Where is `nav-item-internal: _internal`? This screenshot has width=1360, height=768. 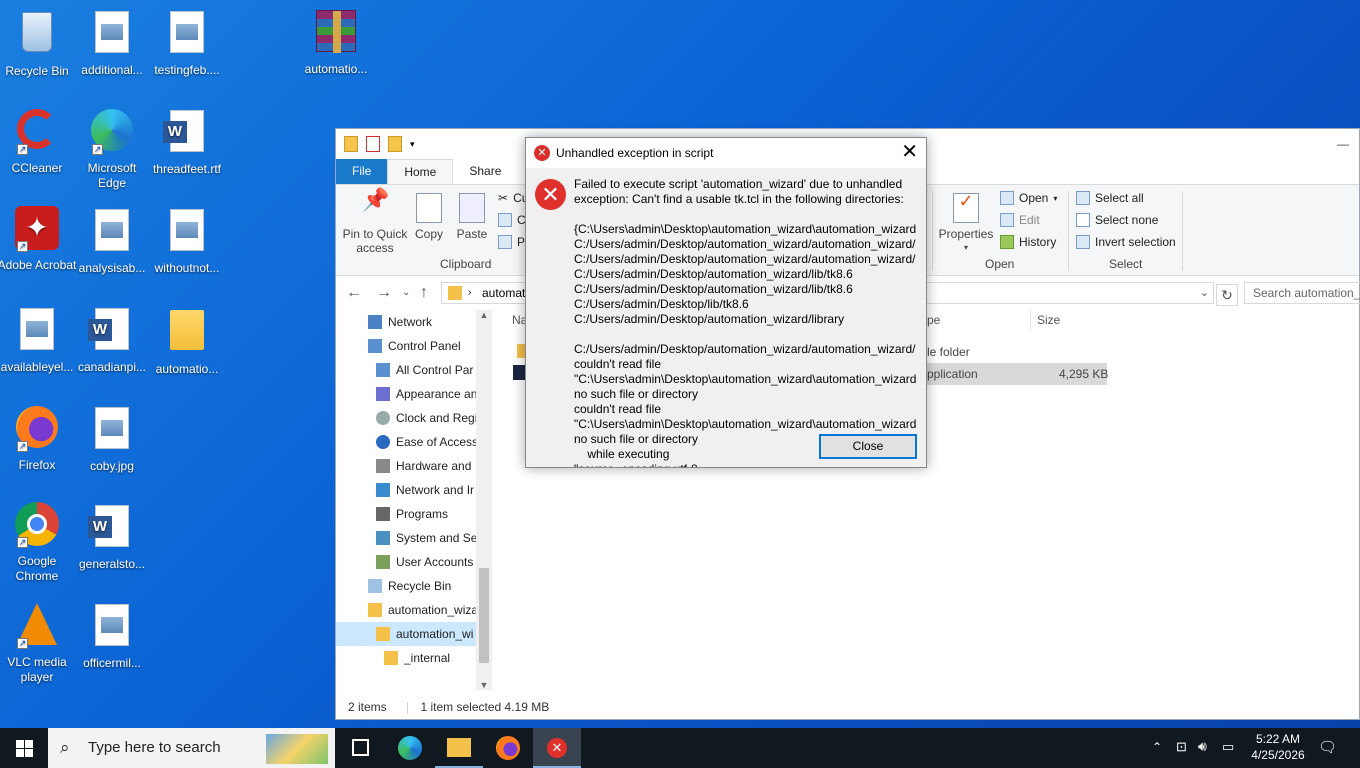 nav-item-internal: _internal is located at coordinates (414, 658).